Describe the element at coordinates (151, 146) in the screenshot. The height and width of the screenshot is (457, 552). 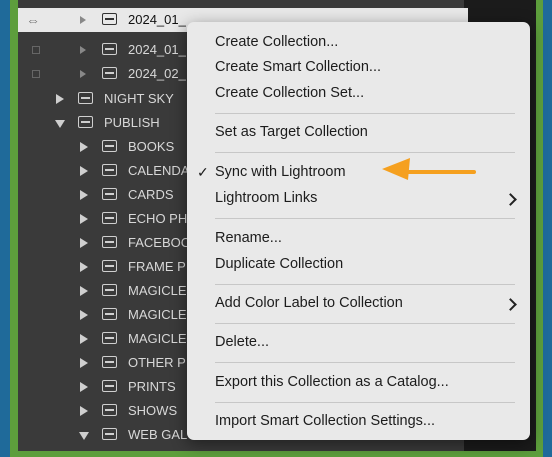
I see `row-label: BOOKS` at that location.